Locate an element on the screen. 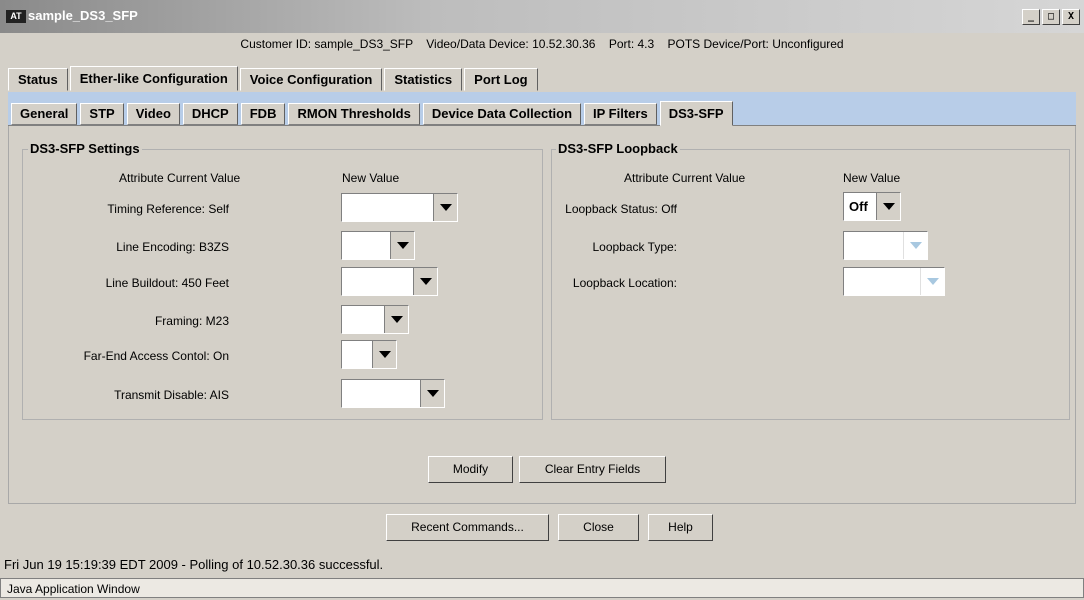  line-encoding-select is located at coordinates (378, 245).